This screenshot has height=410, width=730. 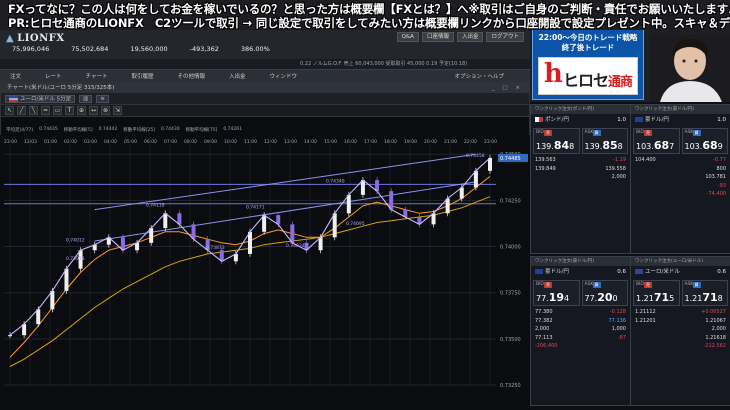 What do you see at coordinates (693, 298) in the screenshot?
I see `ask-int: 1.21` at bounding box center [693, 298].